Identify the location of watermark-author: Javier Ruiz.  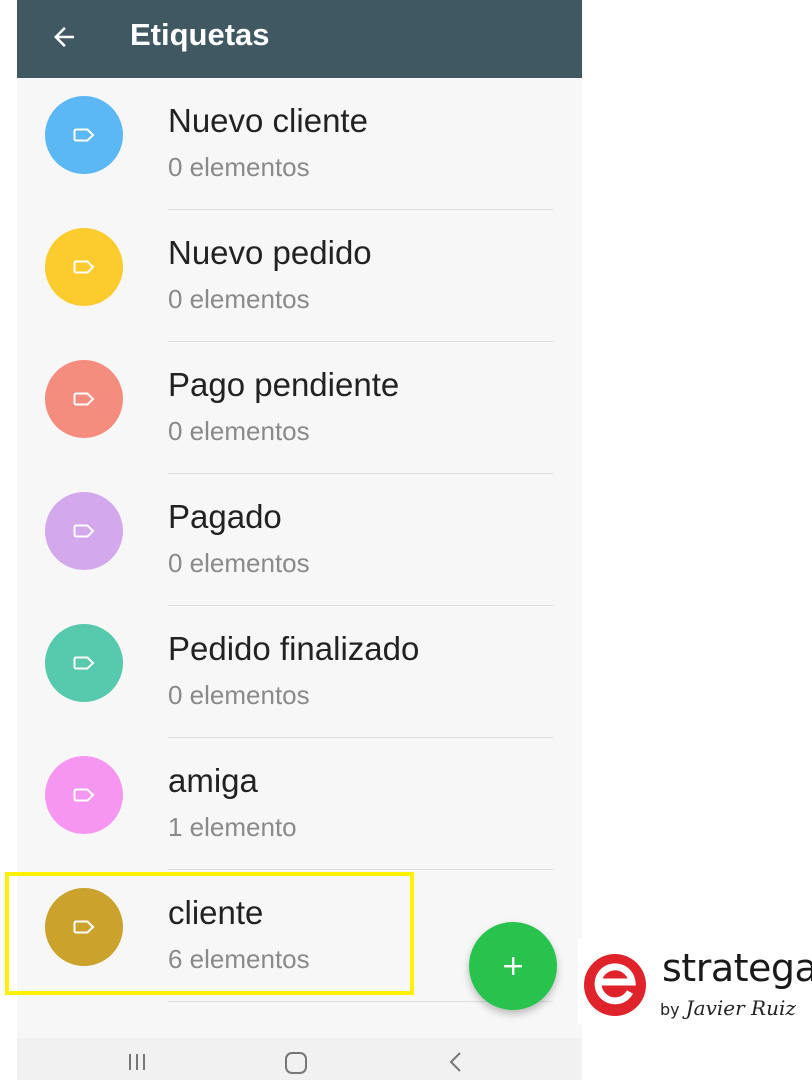
(740, 1008).